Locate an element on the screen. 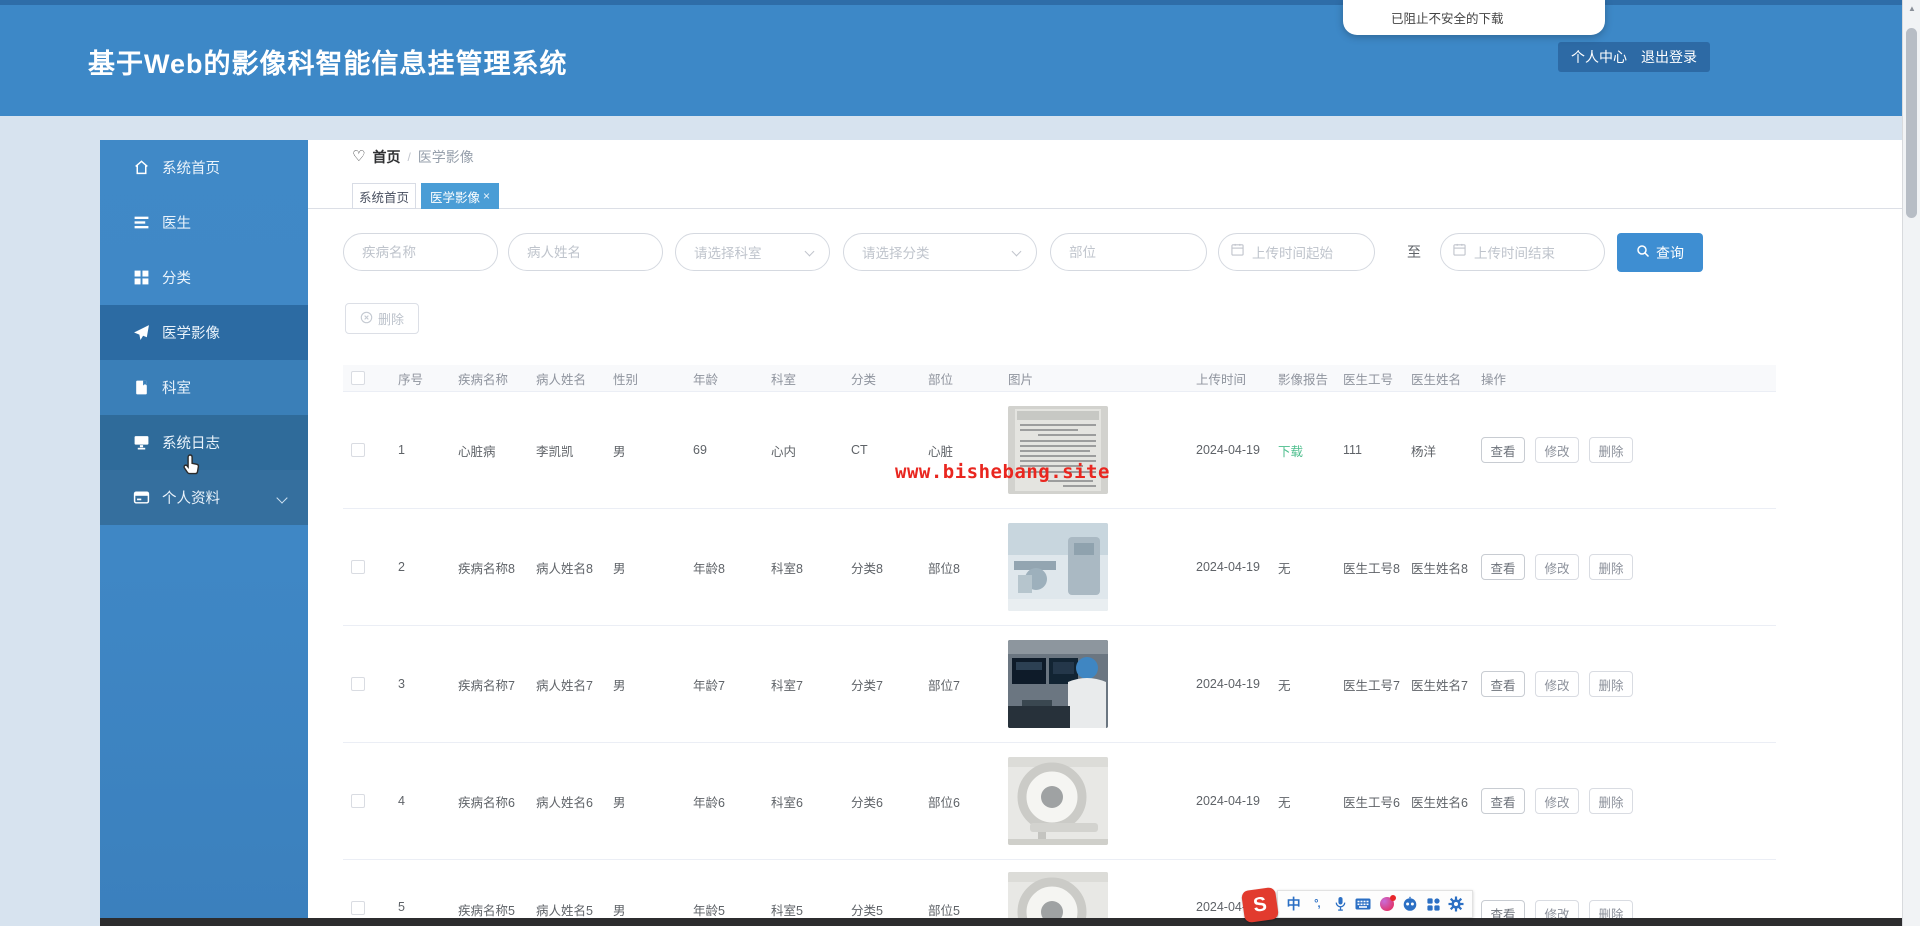 This screenshot has width=1920, height=926. disease-name-input is located at coordinates (420, 252).